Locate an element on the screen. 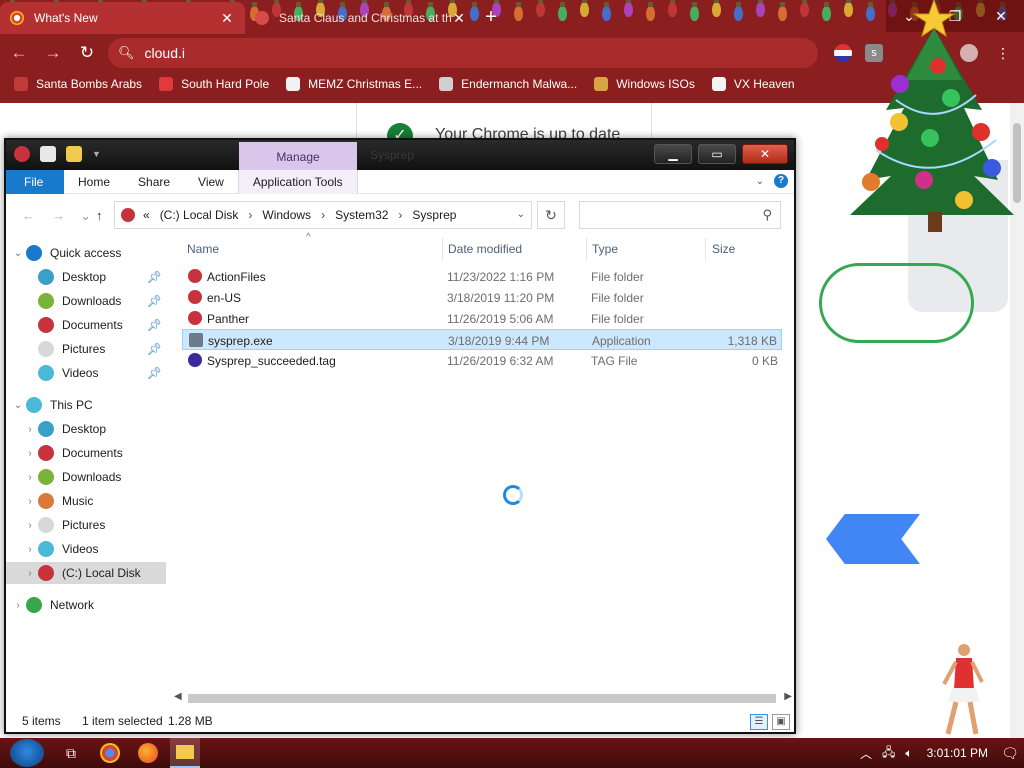  tab-santa-claus: Santa Claus and Christmas at the ✕ is located at coordinates (361, 18).